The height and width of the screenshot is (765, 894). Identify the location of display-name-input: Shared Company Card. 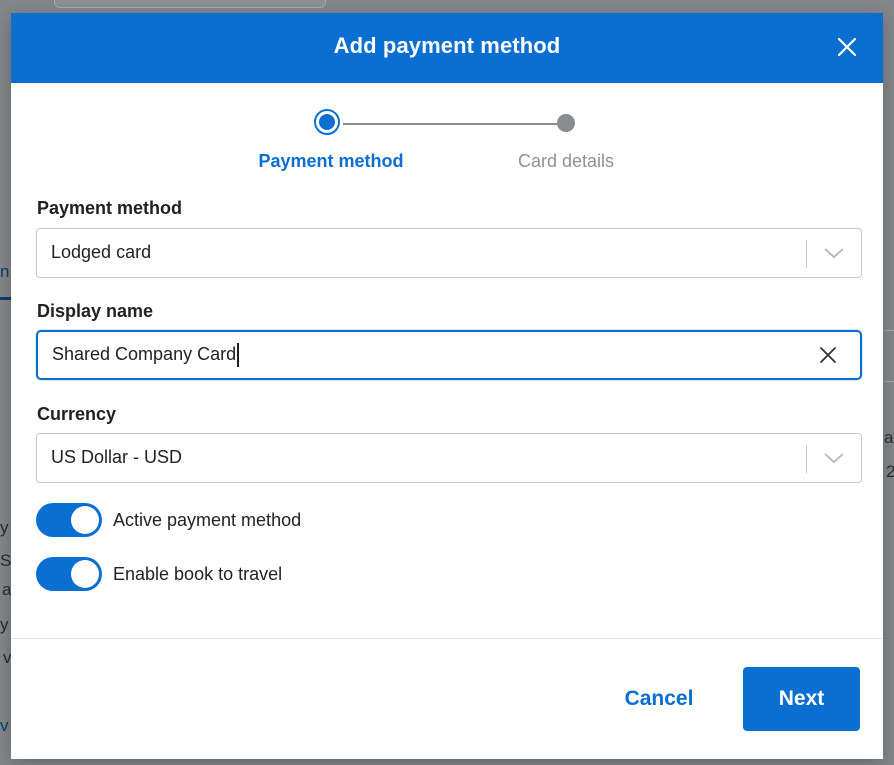
(146, 355).